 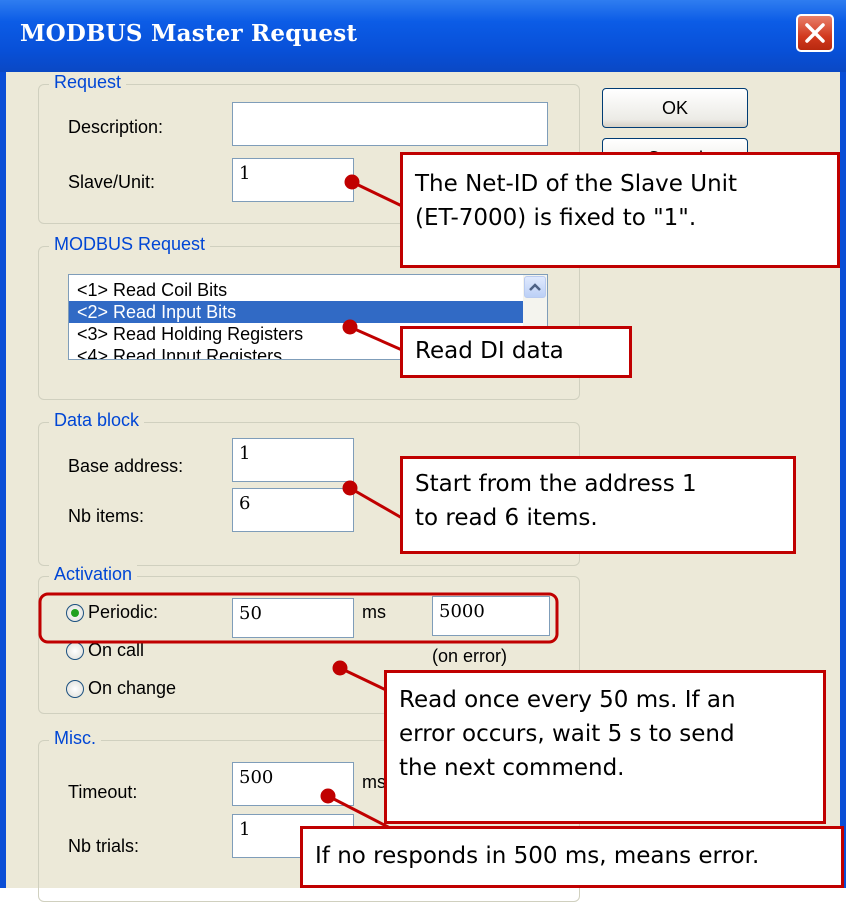 I want to click on on-change-label: On change, so click(x=132, y=688).